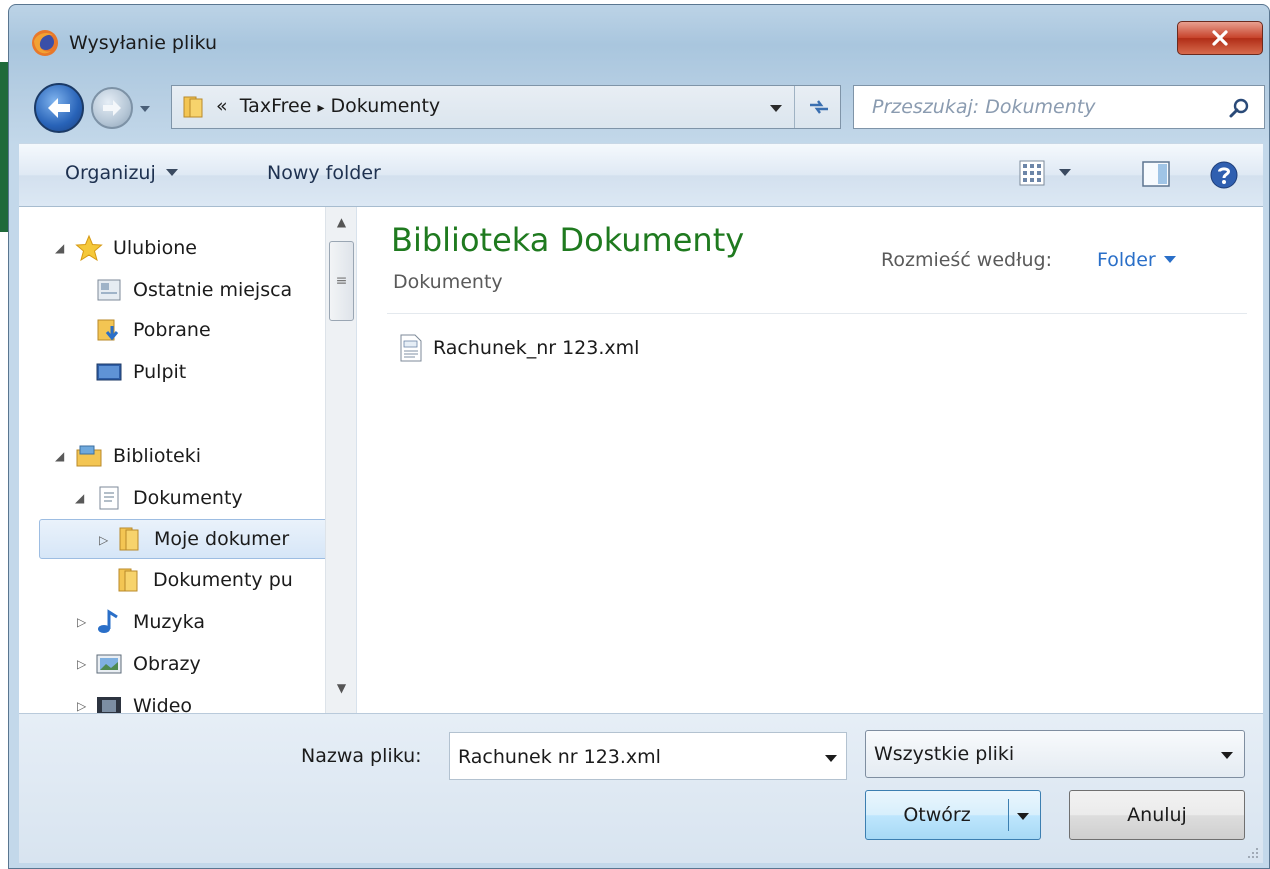  What do you see at coordinates (536, 348) in the screenshot?
I see `file-name: Rachunek_nr 123.xml` at bounding box center [536, 348].